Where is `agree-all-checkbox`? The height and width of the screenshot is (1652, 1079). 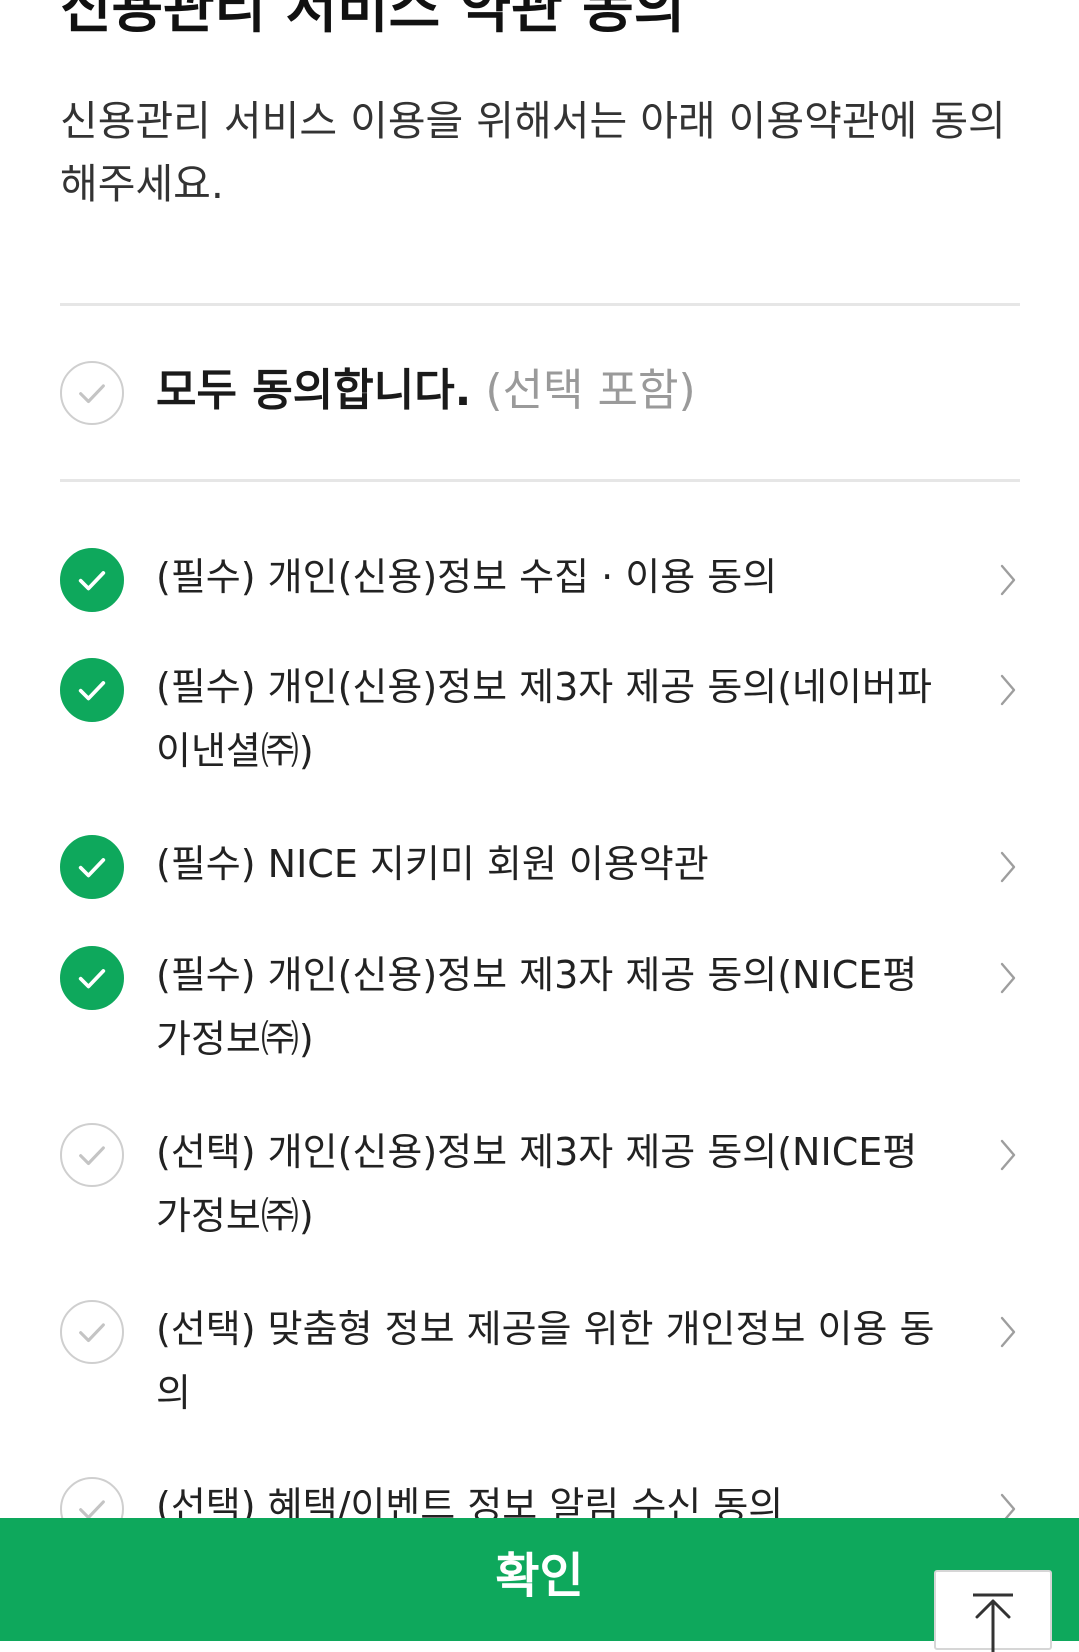 agree-all-checkbox is located at coordinates (92, 393).